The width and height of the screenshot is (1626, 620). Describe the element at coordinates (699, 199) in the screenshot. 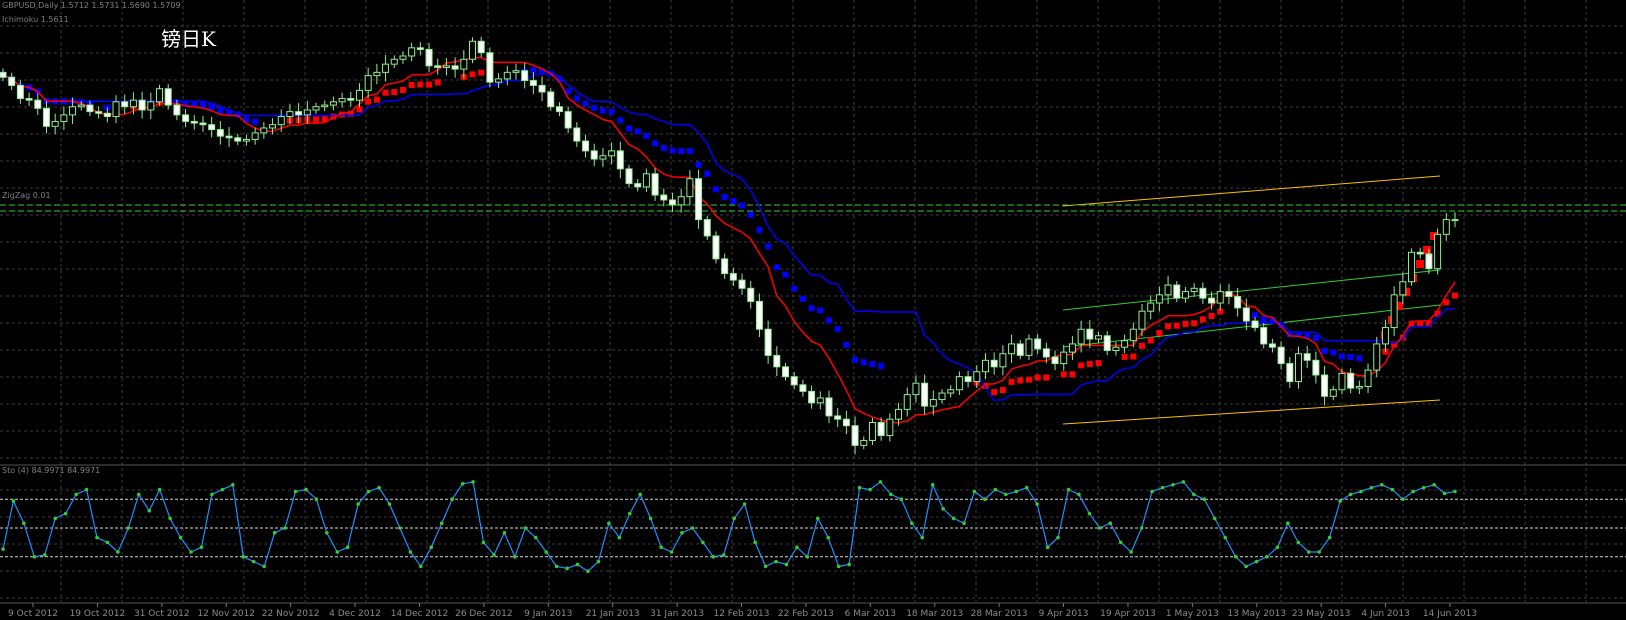

I see `candle` at that location.